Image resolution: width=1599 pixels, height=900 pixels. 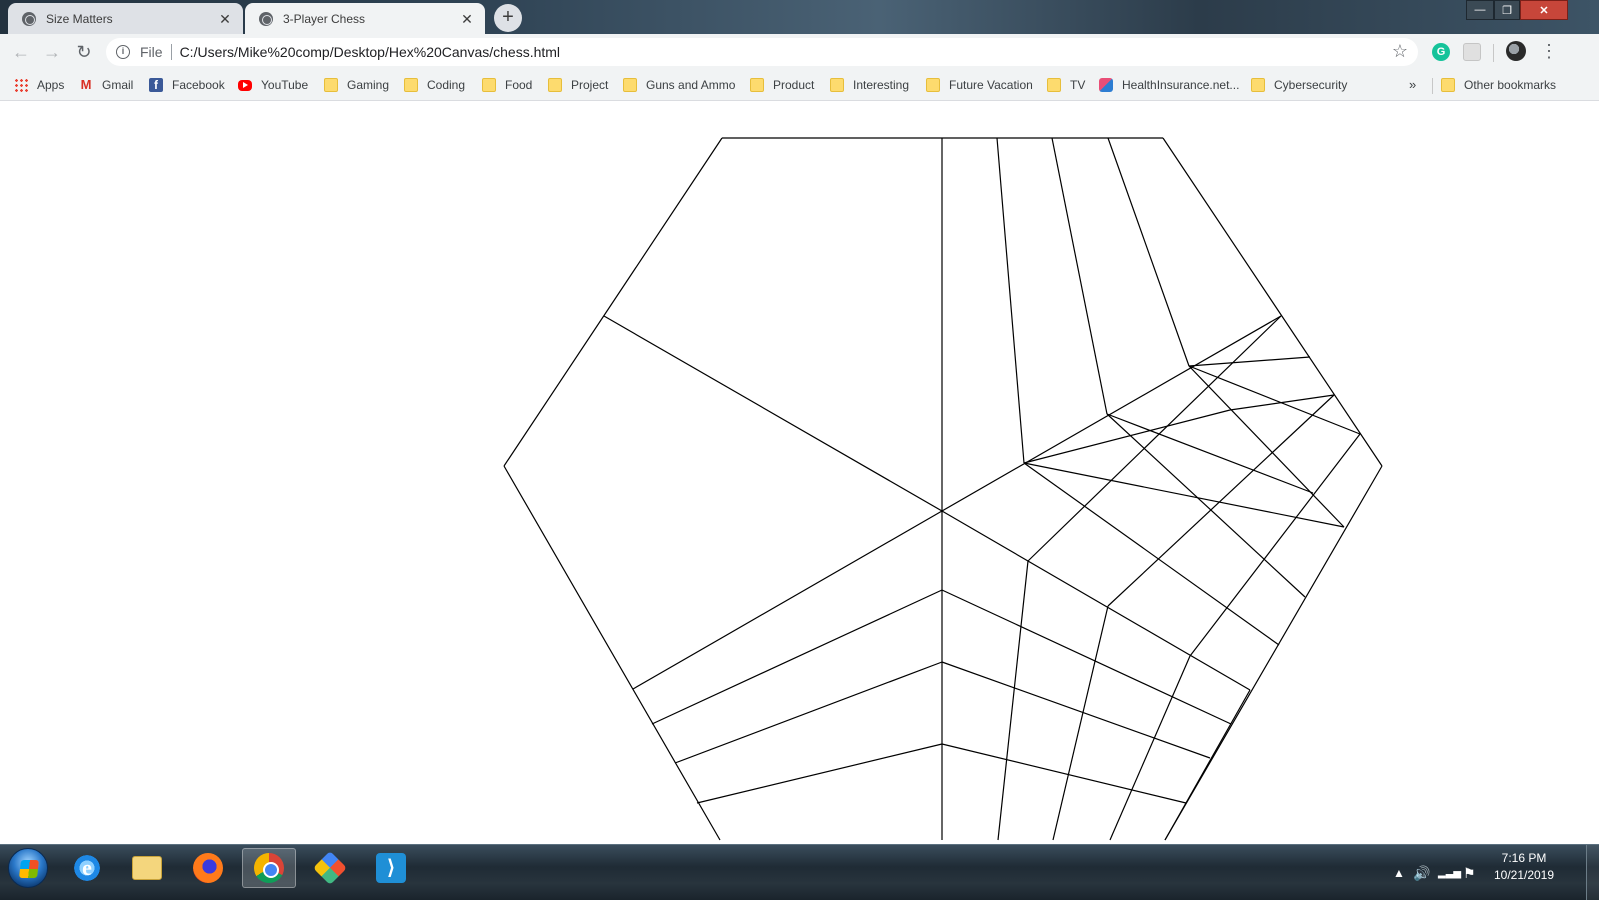 I want to click on bookmark-folder-gaming: Gaming, so click(x=356, y=85).